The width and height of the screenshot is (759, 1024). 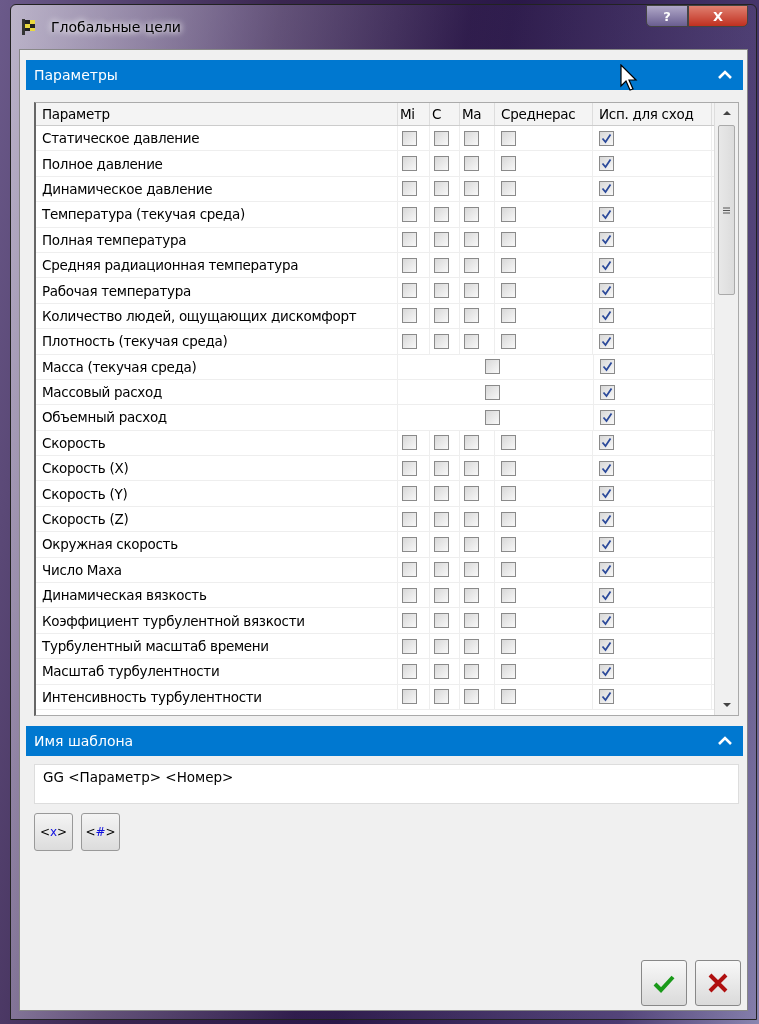 I want to click on scrollbar, so click(x=726, y=409).